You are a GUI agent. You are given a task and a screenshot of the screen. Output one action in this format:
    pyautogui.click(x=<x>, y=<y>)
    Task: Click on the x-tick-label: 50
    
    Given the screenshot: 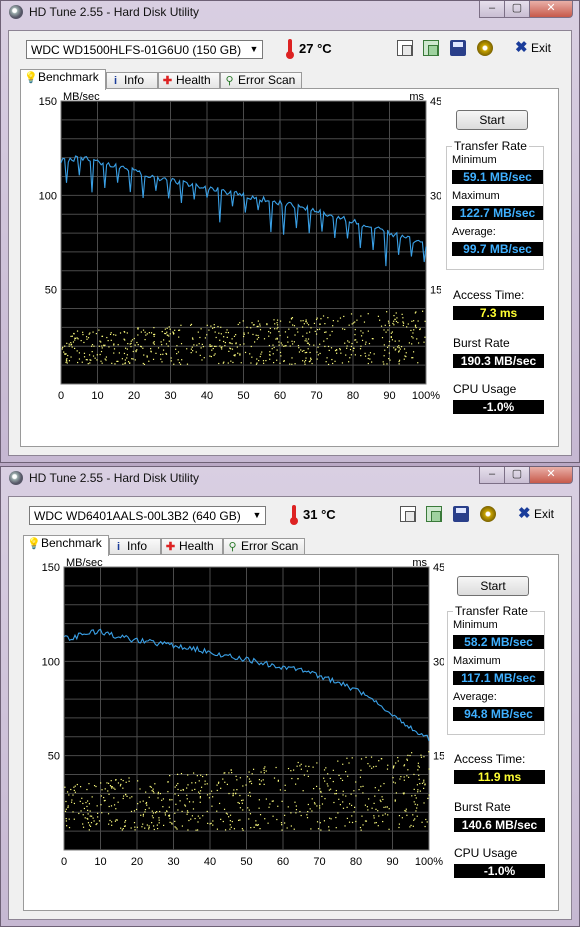 What is the action you would take?
    pyautogui.click(x=246, y=862)
    